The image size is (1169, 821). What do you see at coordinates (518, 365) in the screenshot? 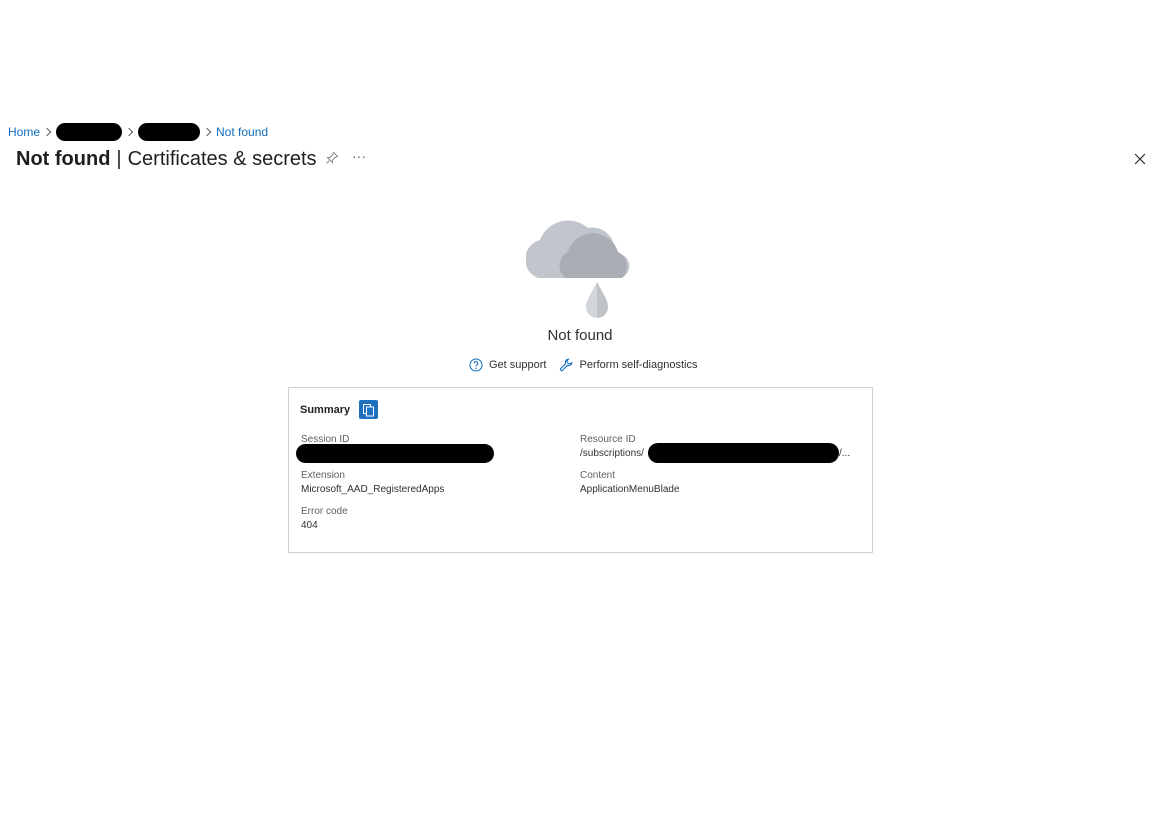
I see `get-support-label: Get support` at bounding box center [518, 365].